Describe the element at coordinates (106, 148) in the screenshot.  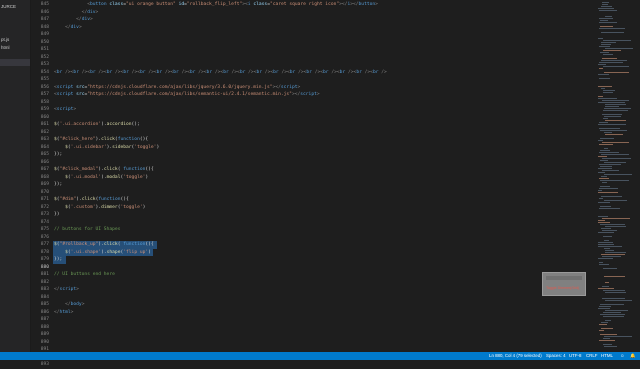
I see `code-line: $('.ui.sidebar').sidebar('toggle')` at that location.